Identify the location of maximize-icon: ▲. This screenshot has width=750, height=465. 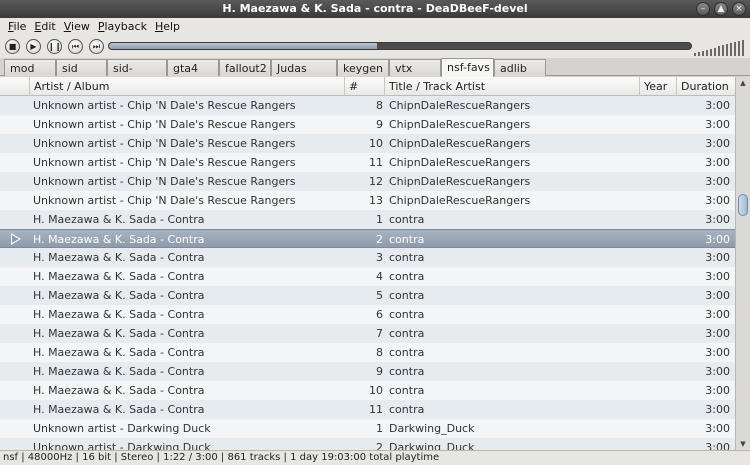
(721, 9).